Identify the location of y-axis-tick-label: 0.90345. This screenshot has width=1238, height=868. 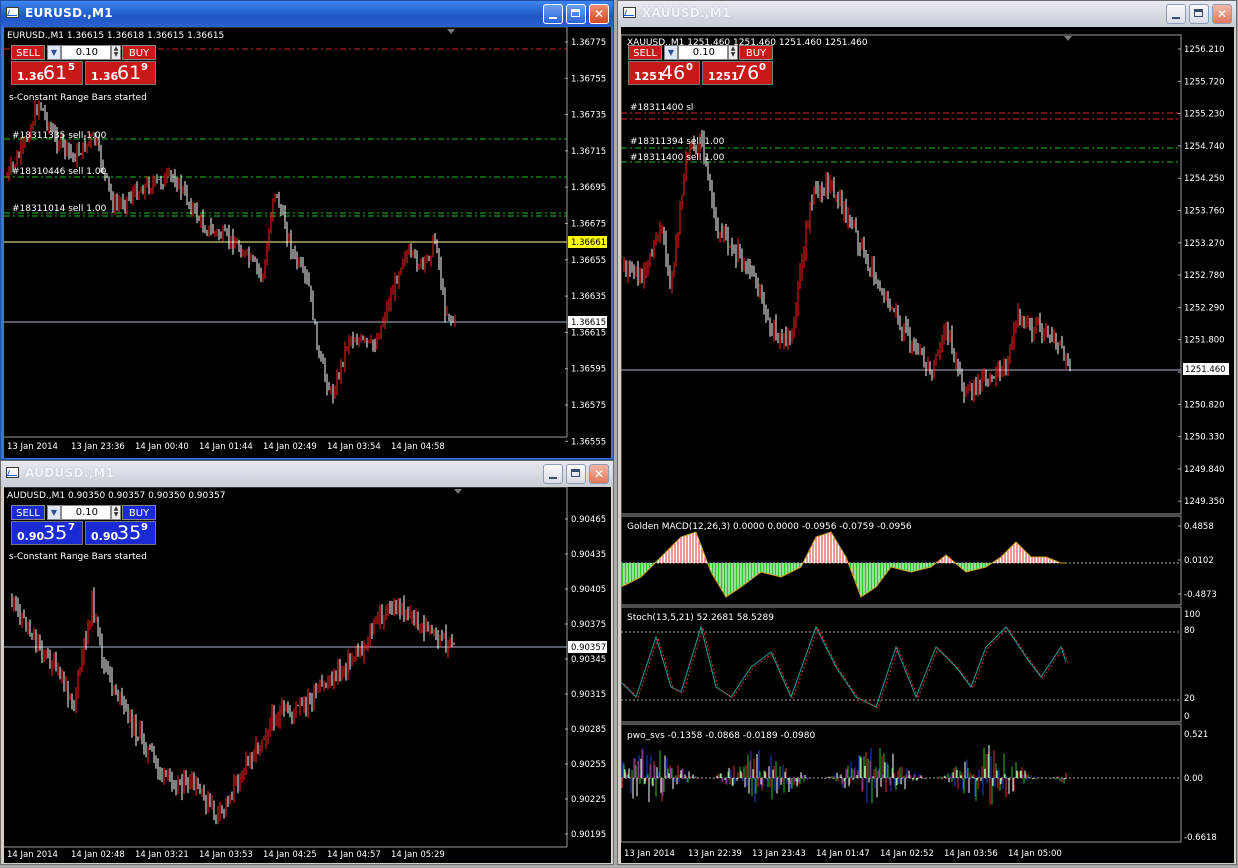
(588, 660).